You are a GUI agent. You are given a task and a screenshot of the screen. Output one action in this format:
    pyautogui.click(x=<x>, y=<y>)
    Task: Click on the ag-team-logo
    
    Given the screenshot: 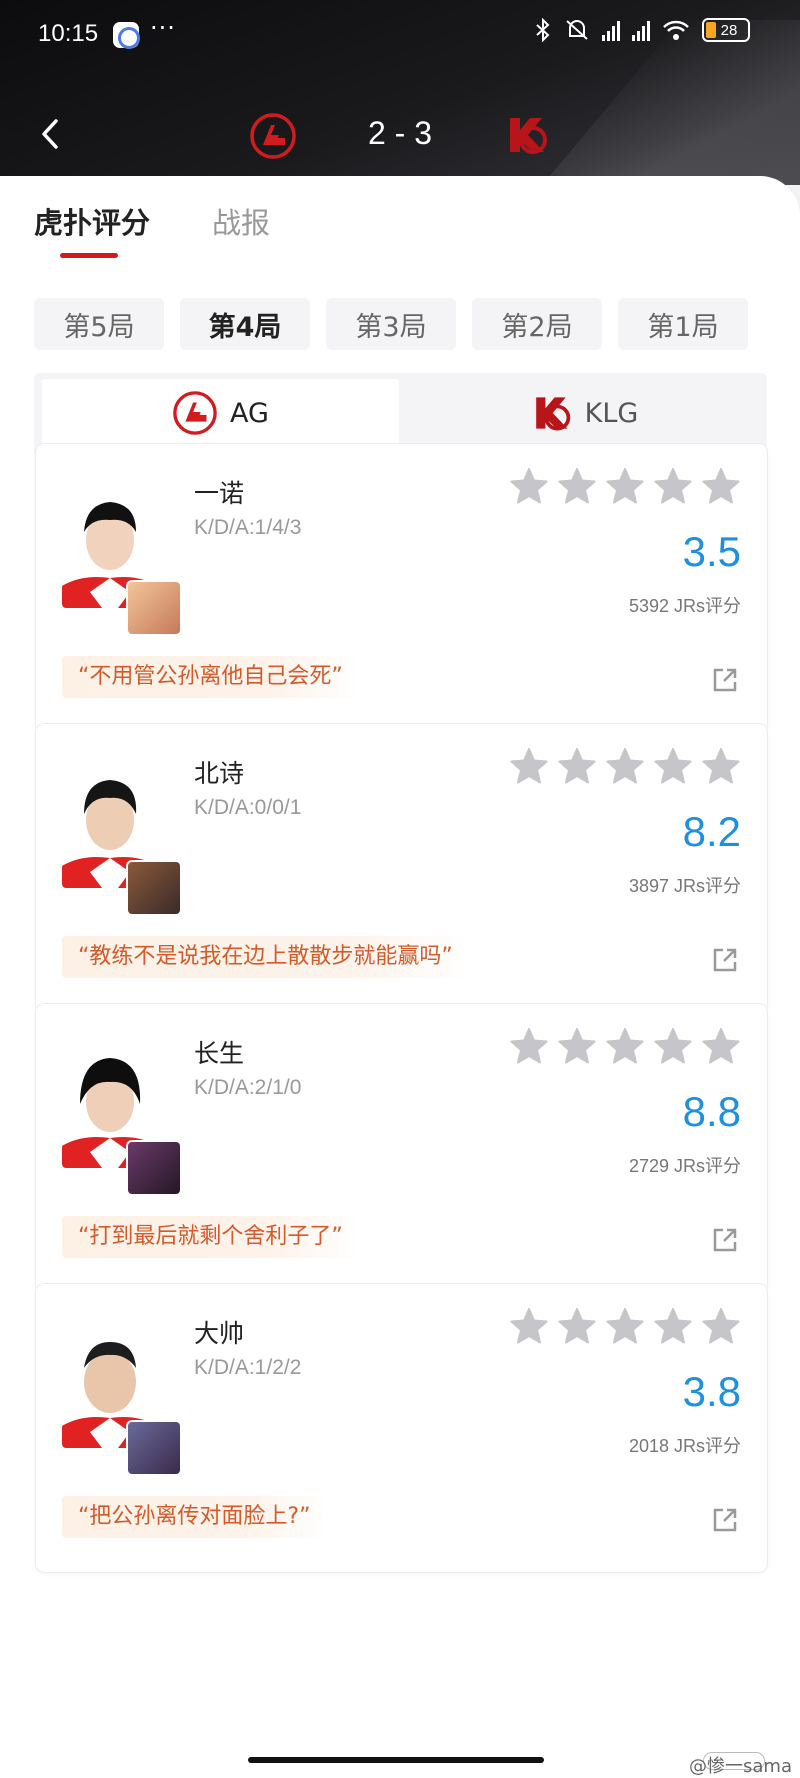 What is the action you would take?
    pyautogui.click(x=195, y=413)
    